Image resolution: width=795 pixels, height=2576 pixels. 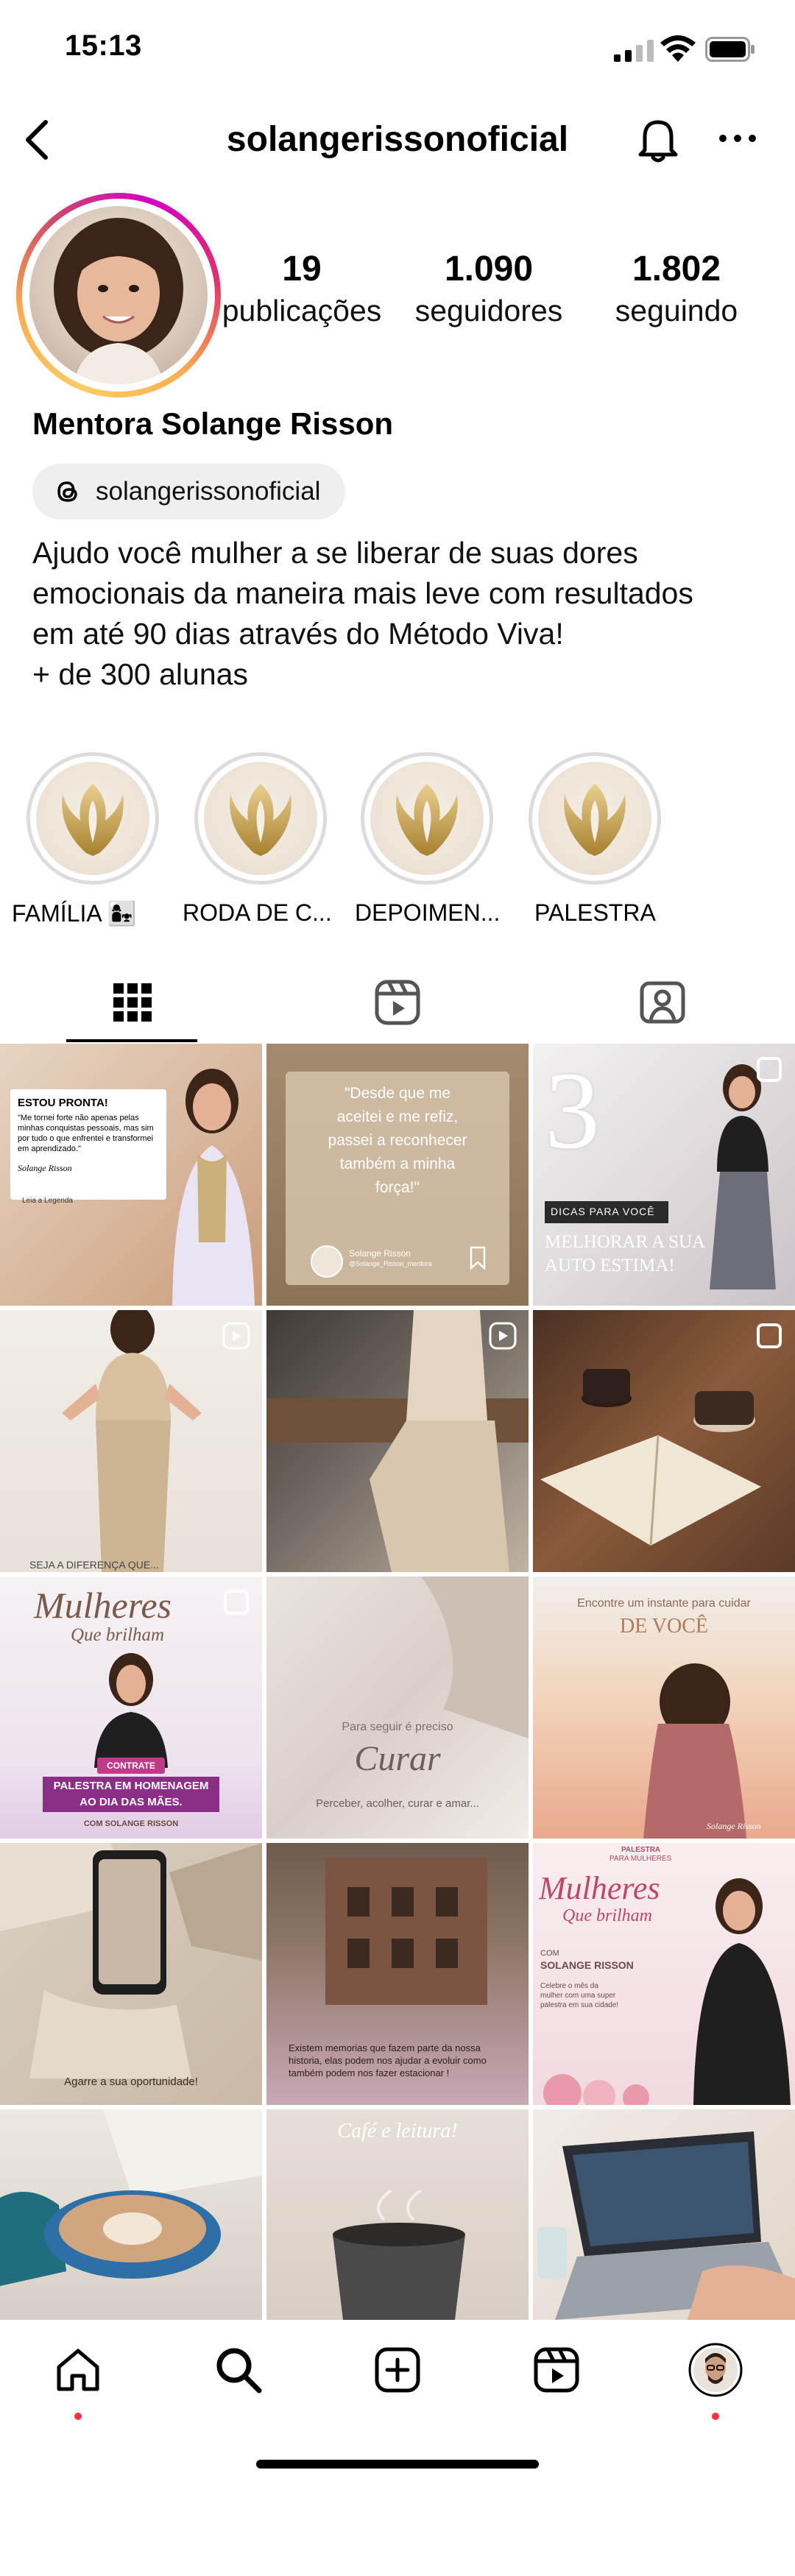 I want to click on post-text: Agarre a sua oportunidade!, so click(x=131, y=2082).